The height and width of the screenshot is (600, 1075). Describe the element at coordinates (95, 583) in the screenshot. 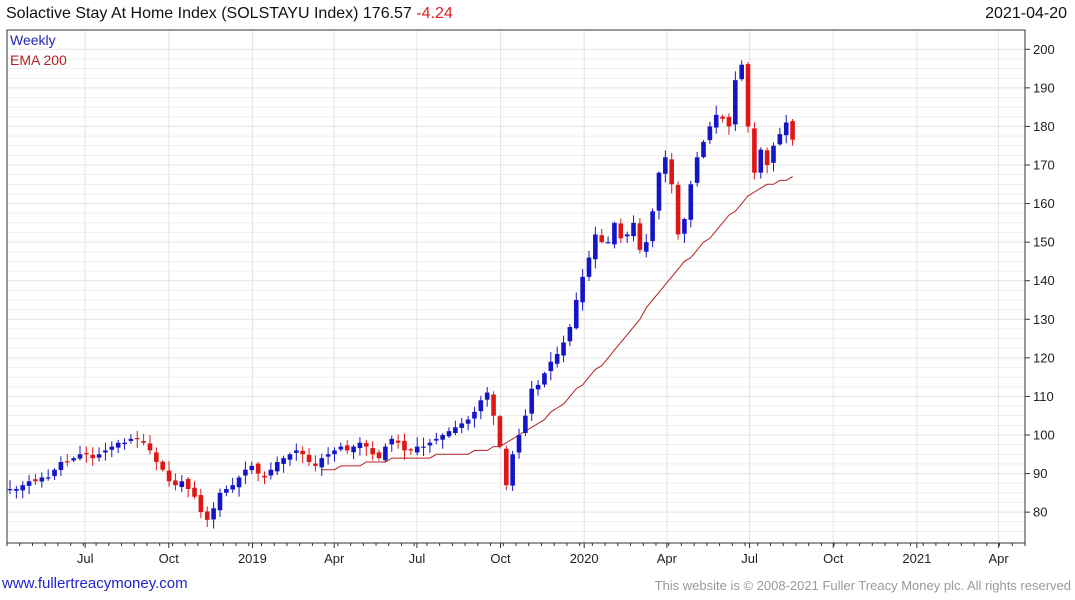

I see `website-link: www.fullertreacymoney.com` at that location.